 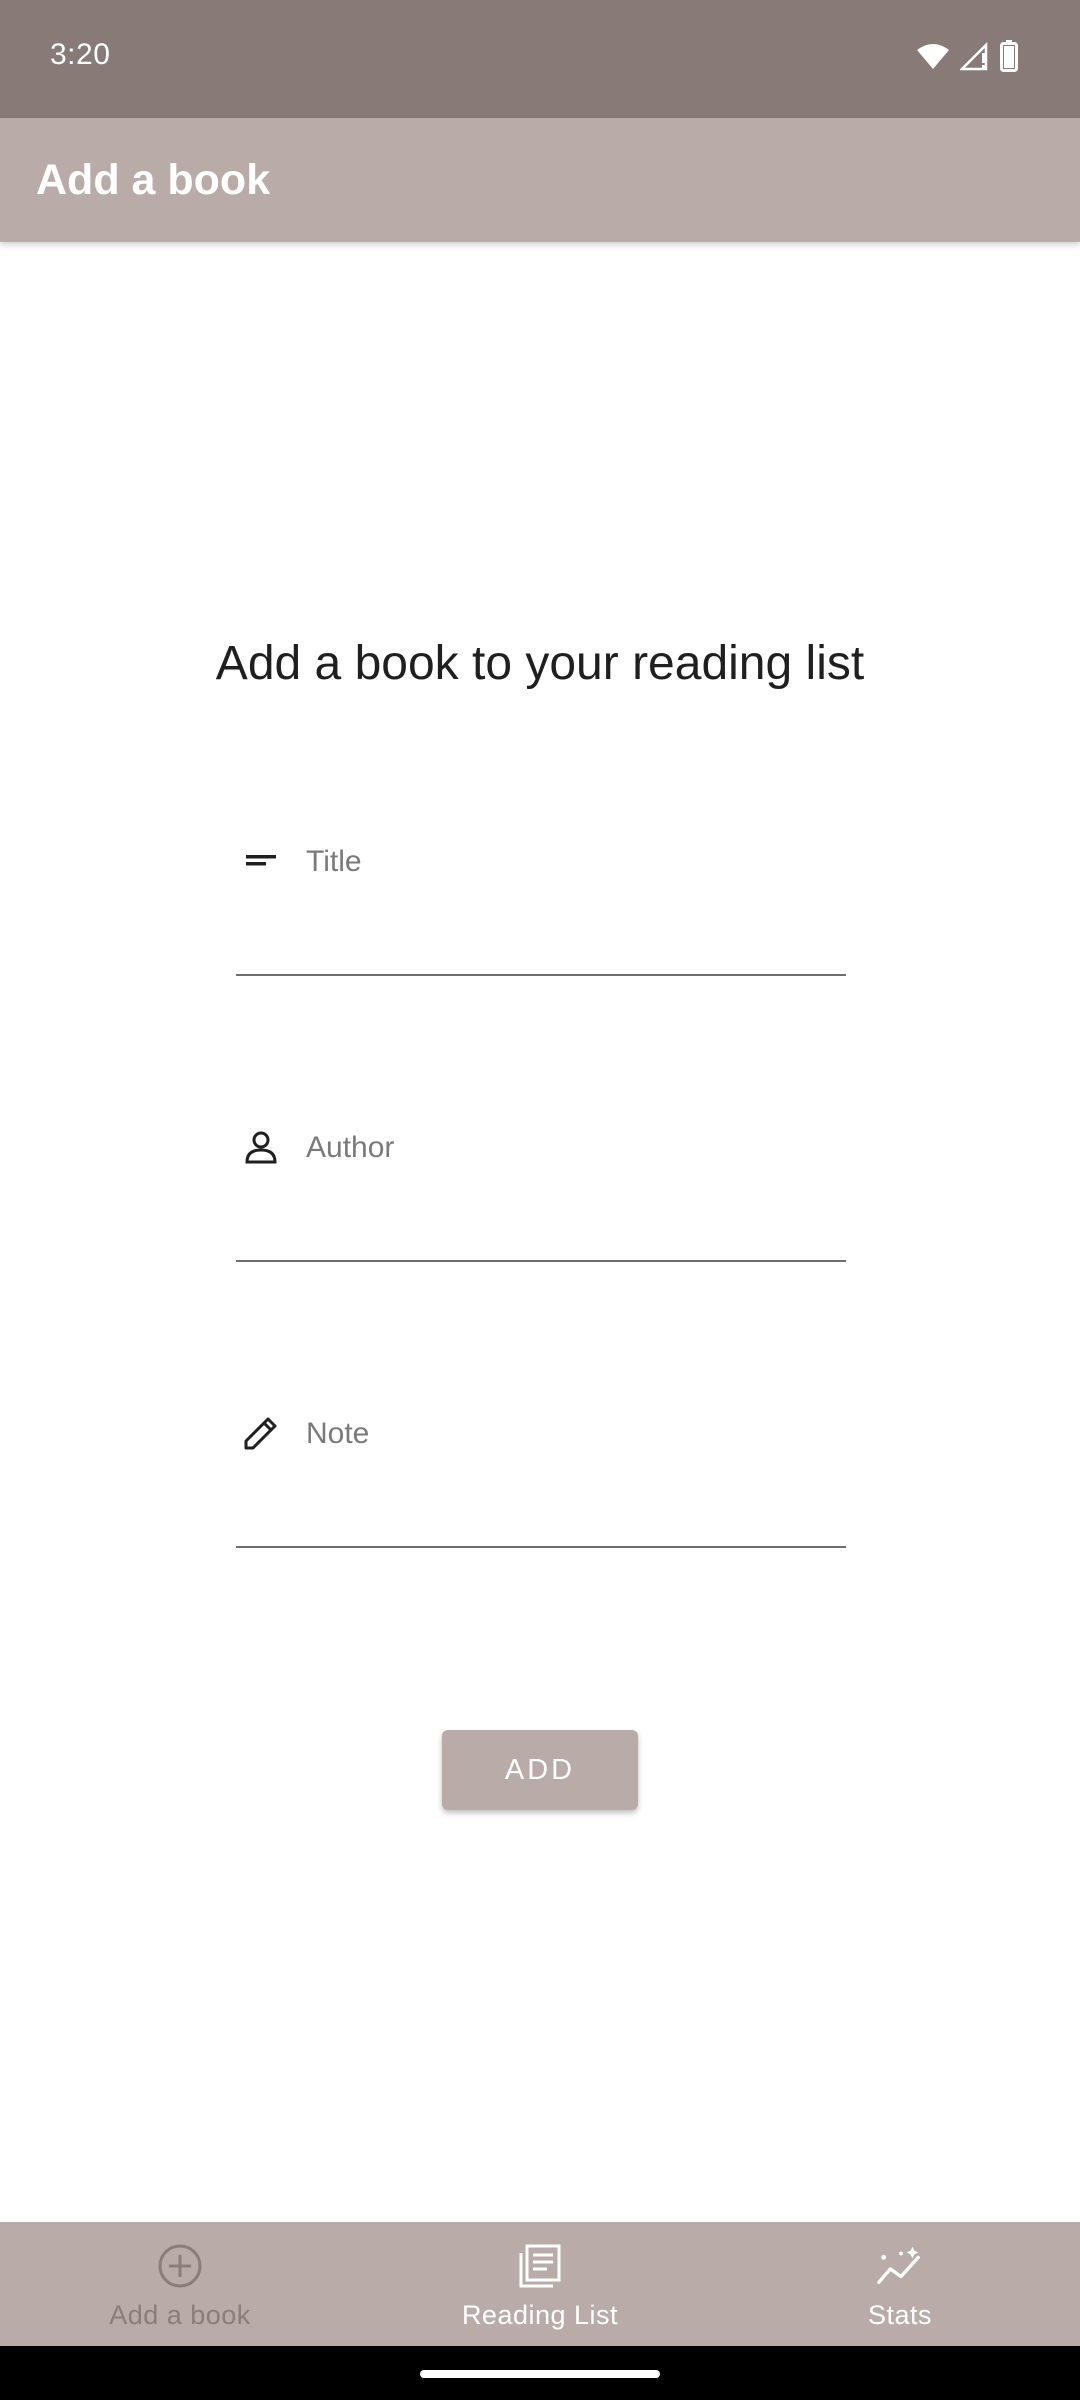 What do you see at coordinates (540, 2266) in the screenshot?
I see `list-icon` at bounding box center [540, 2266].